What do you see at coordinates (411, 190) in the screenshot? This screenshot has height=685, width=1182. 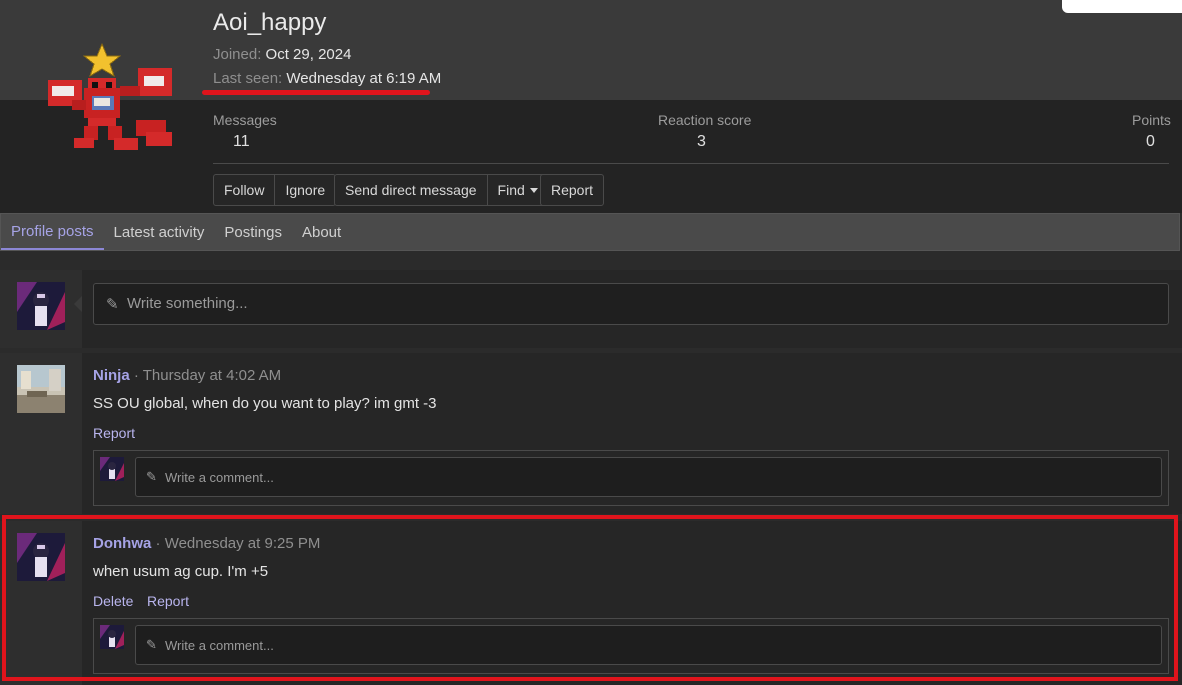 I see `send-direct-message-button: Send direct message` at bounding box center [411, 190].